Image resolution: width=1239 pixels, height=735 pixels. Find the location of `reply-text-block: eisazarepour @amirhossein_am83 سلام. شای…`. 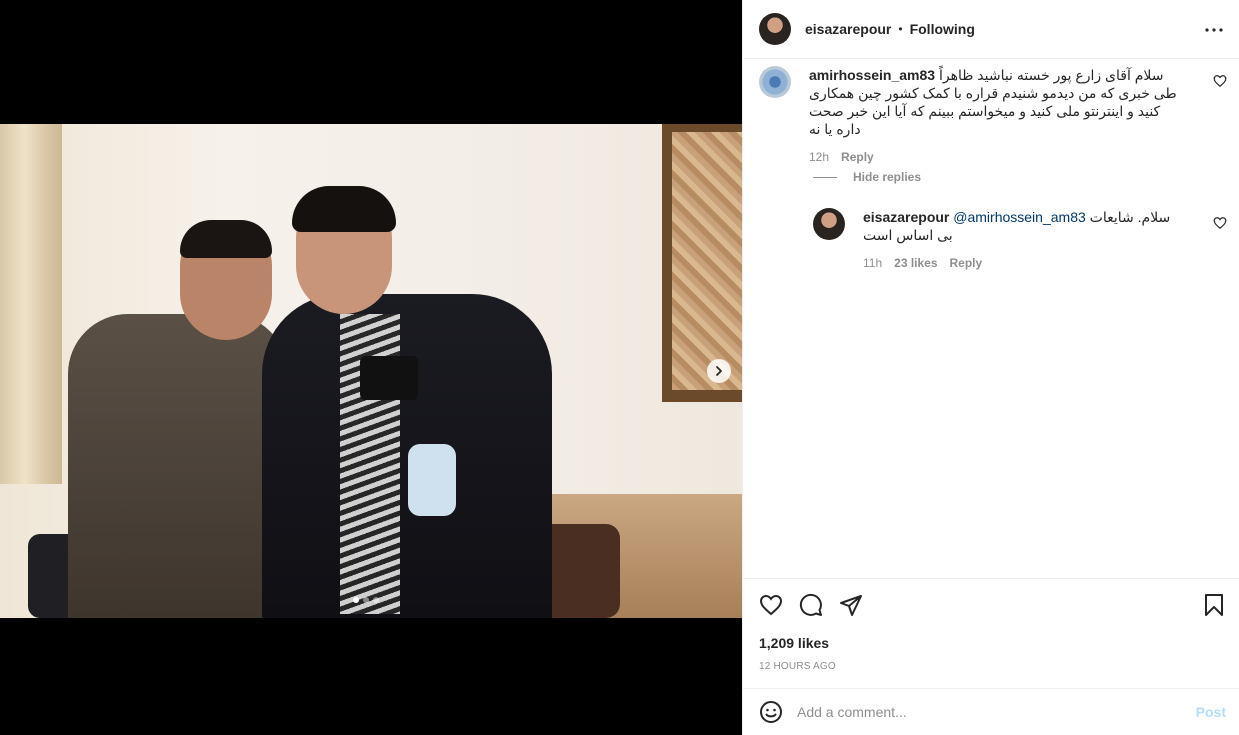

reply-text-block: eisazarepour @amirhossein_am83 سلام. شای… is located at coordinates (1022, 226).